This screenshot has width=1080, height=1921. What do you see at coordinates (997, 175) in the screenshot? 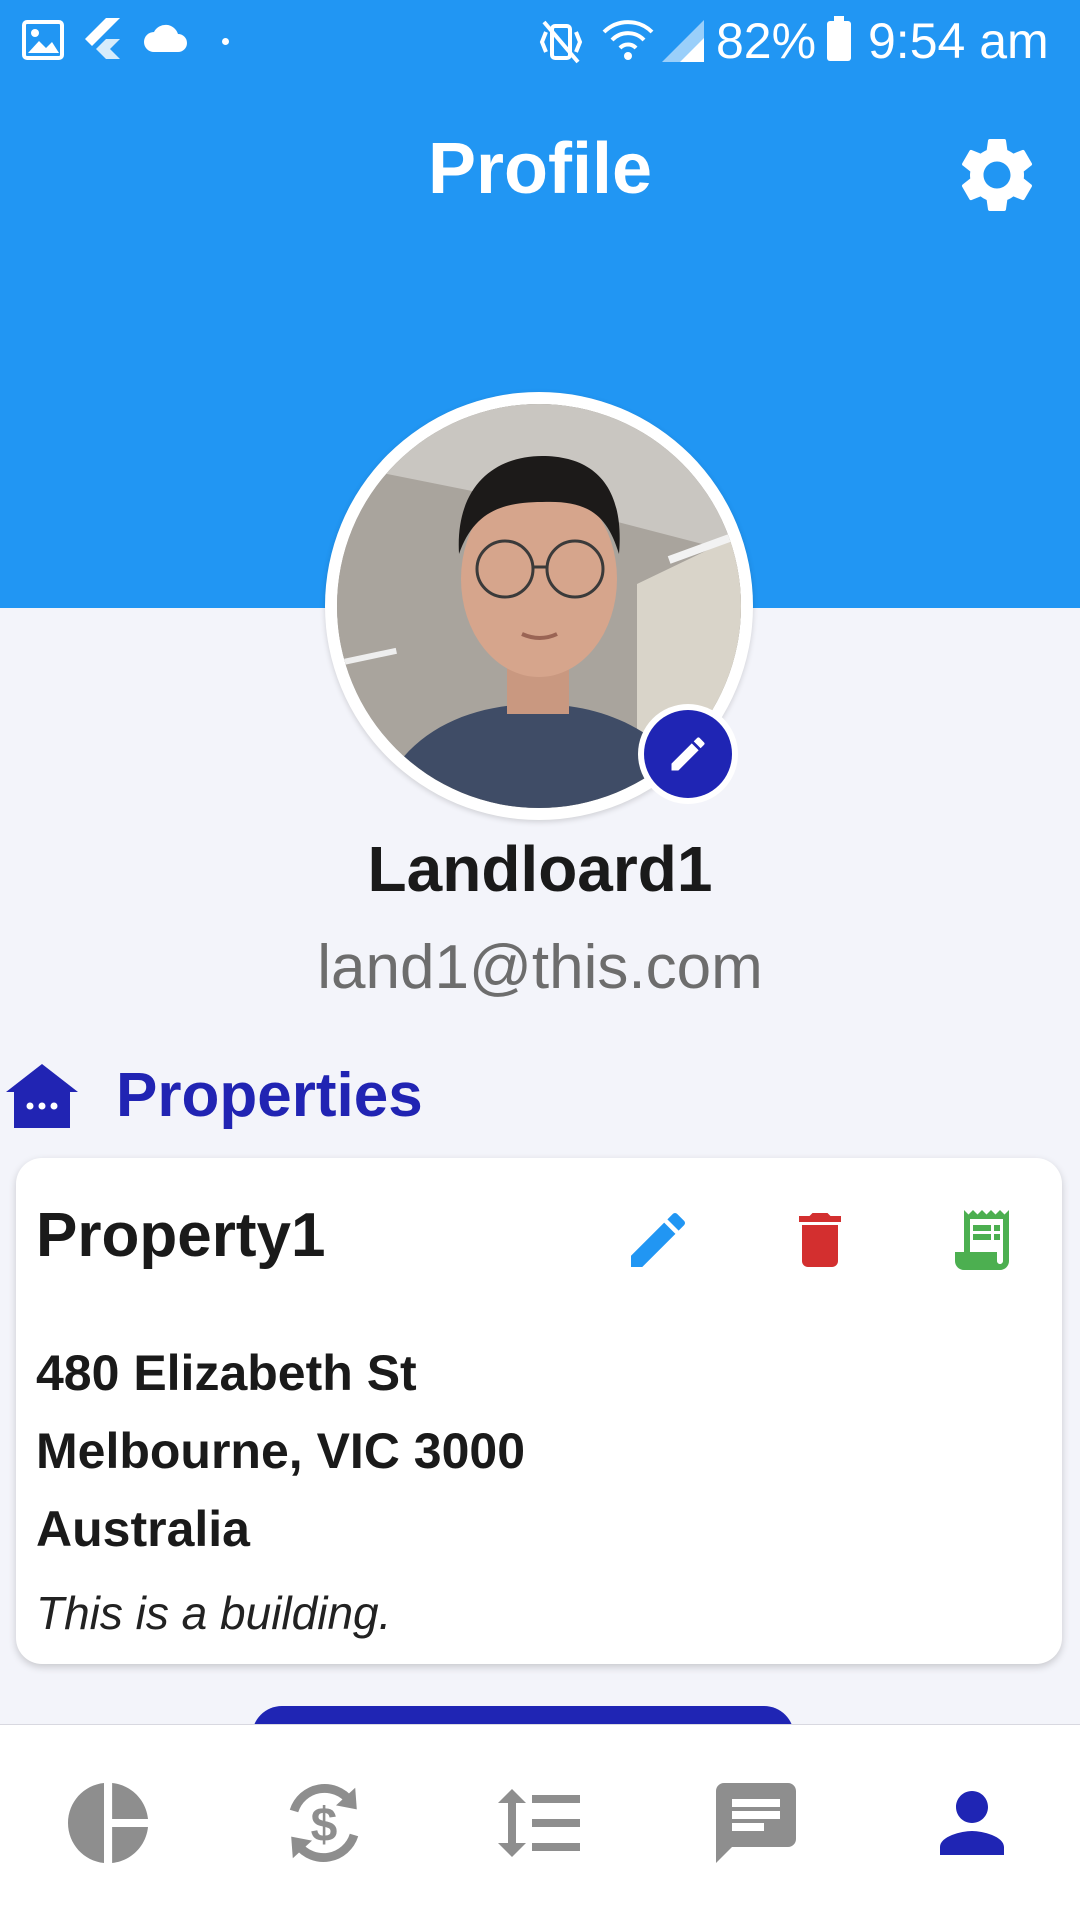
I see `settings-gear-icon` at bounding box center [997, 175].